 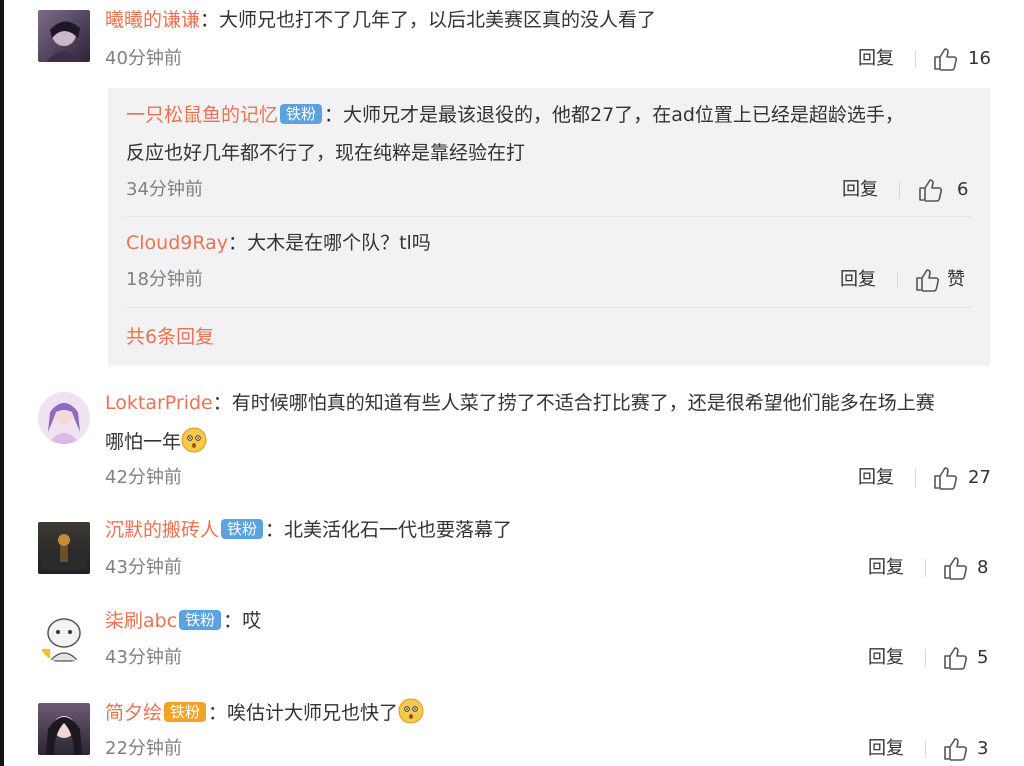 What do you see at coordinates (141, 621) in the screenshot?
I see `commenter-name: 柒刷abc` at bounding box center [141, 621].